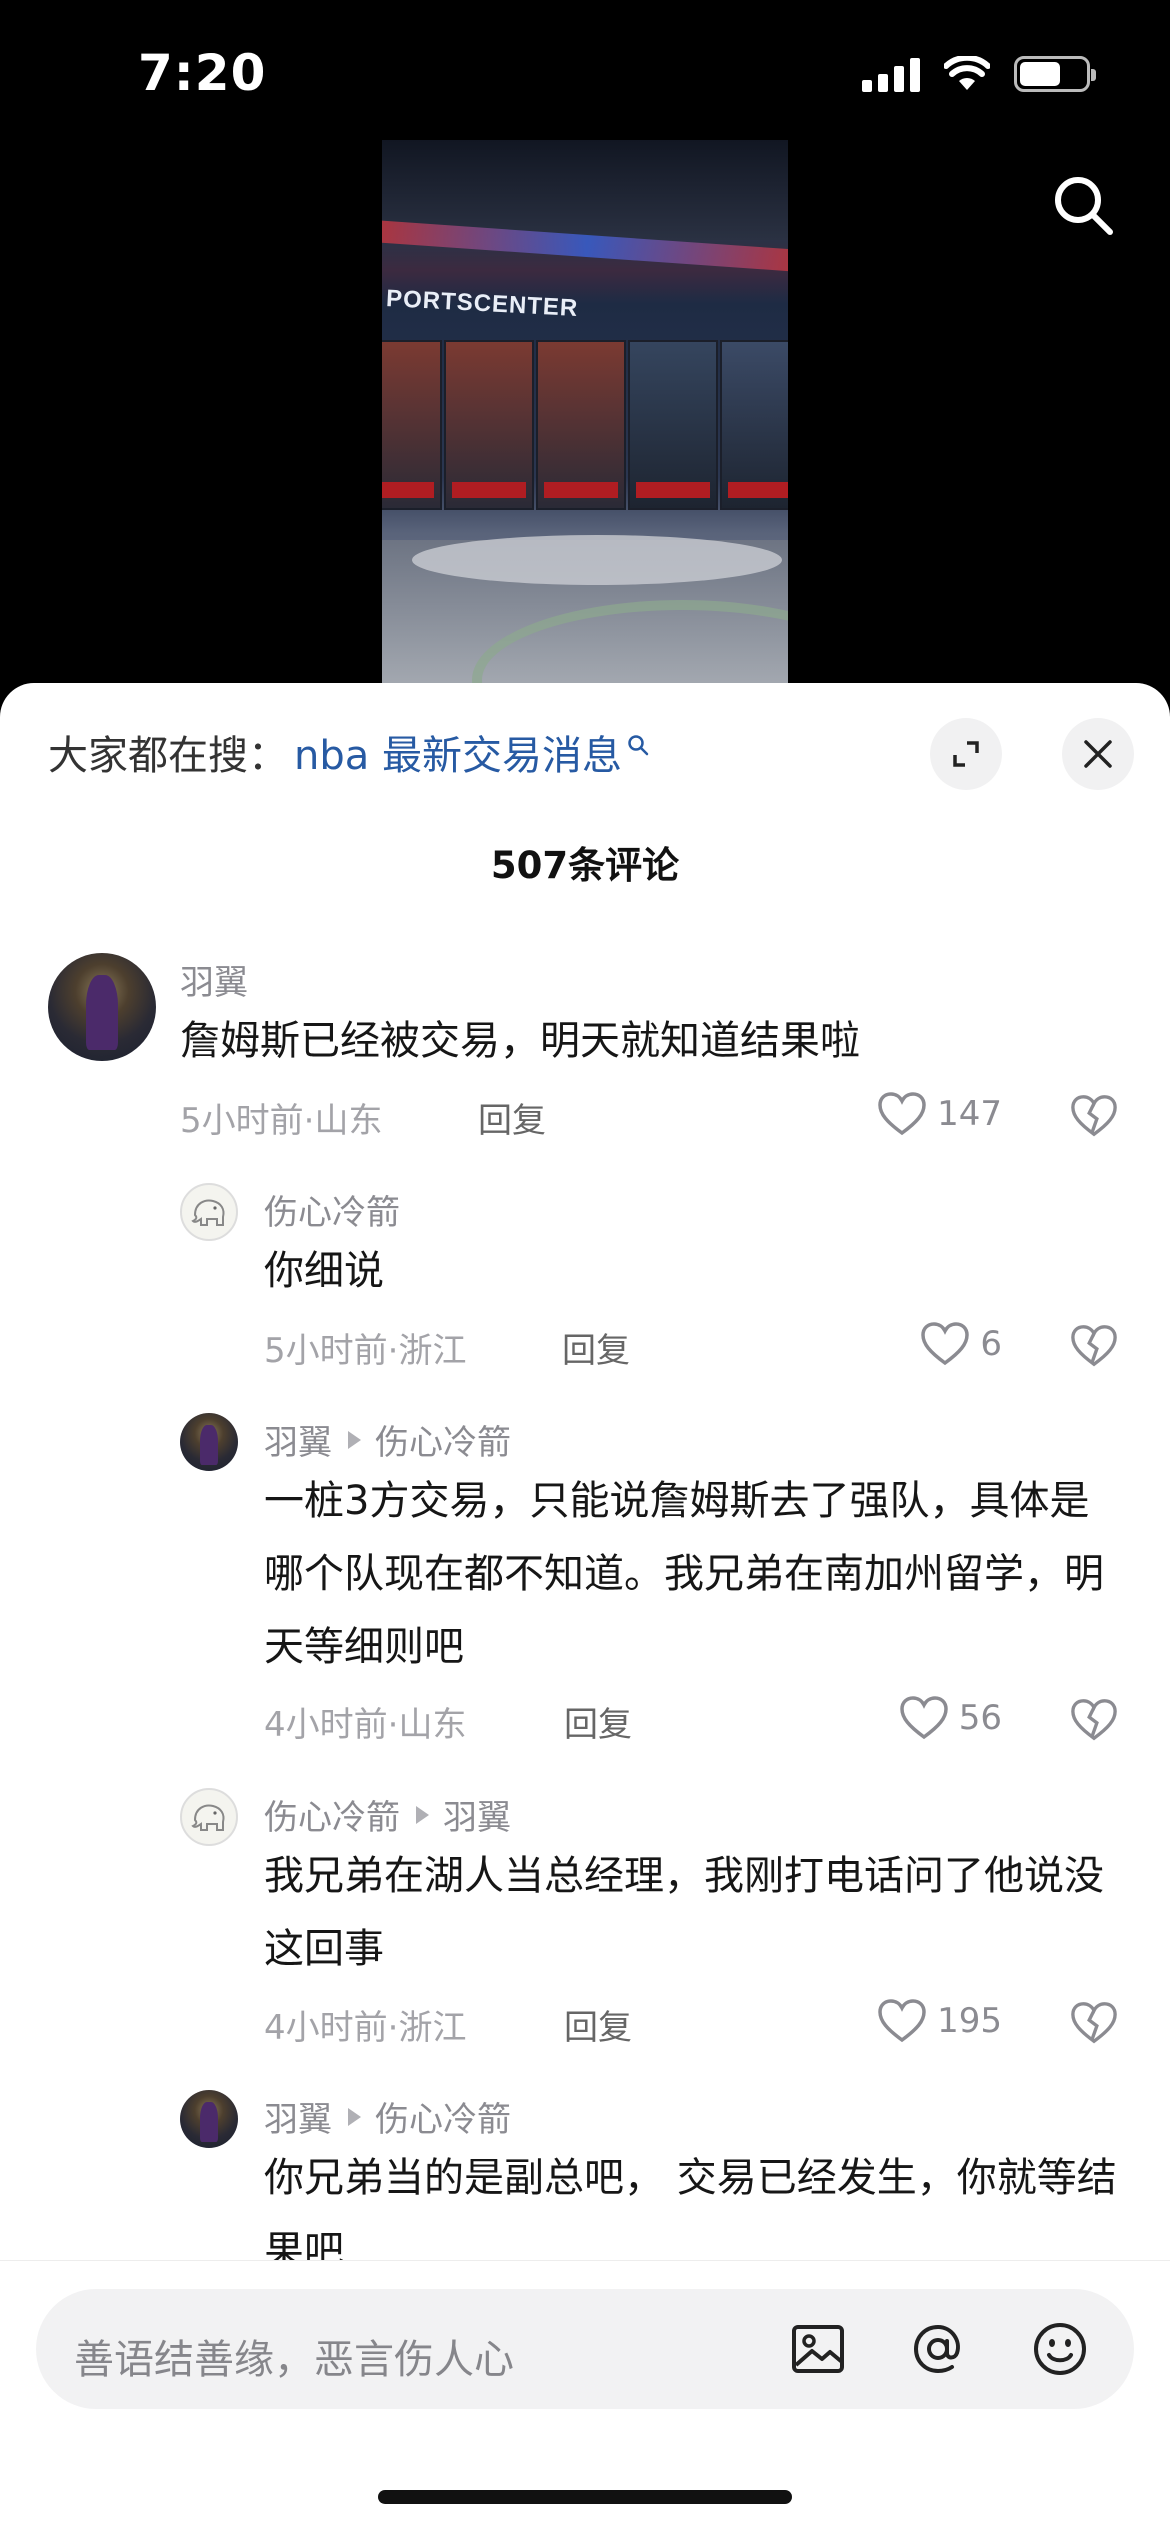 The height and width of the screenshot is (2532, 1170). What do you see at coordinates (365, 1725) in the screenshot?
I see `comment-meta: 4小时前·山东` at bounding box center [365, 1725].